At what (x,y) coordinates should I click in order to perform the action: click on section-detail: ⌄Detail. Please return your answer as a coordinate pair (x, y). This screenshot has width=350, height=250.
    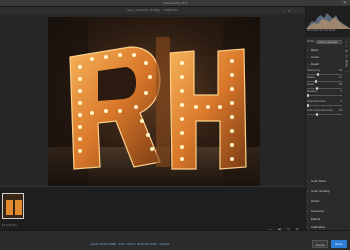
    Looking at the image, I should click on (324, 64).